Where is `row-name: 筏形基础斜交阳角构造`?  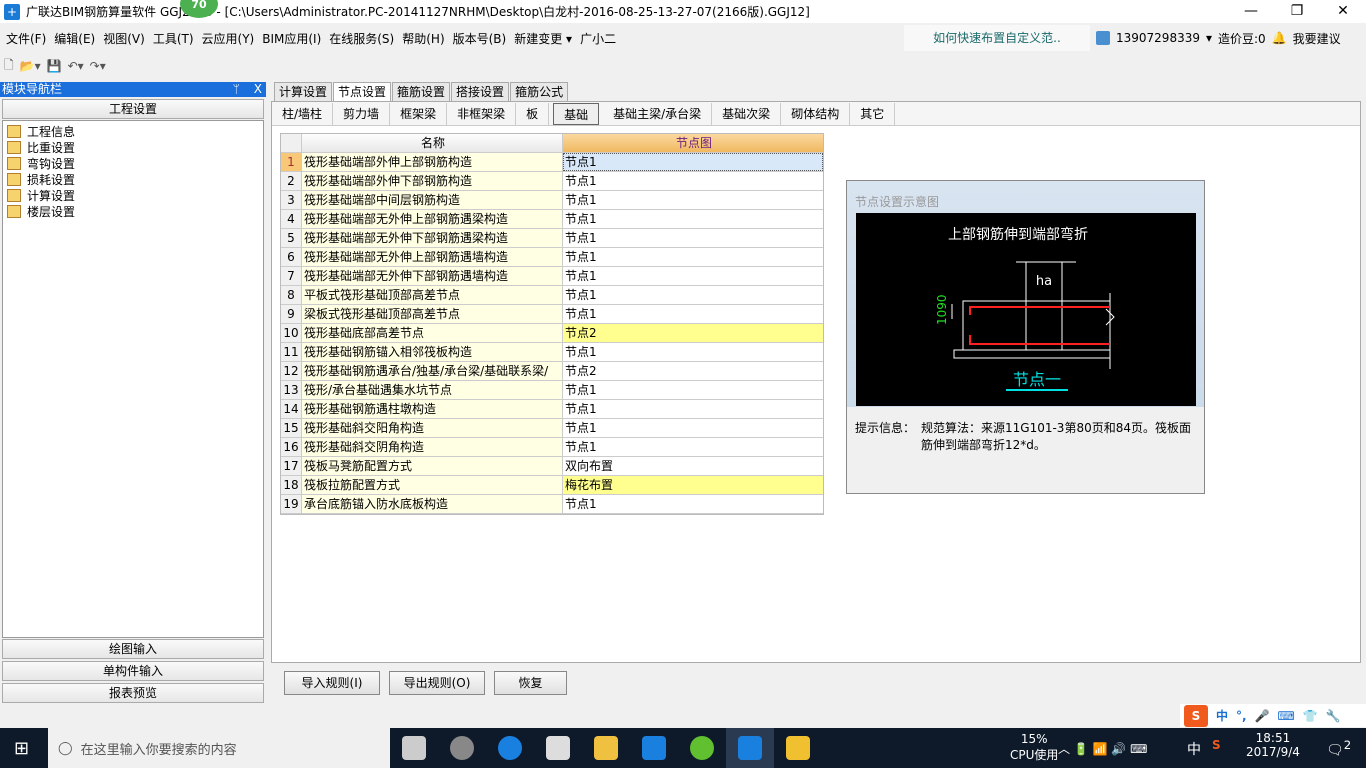
row-name: 筏形基础斜交阳角构造 is located at coordinates (432, 428).